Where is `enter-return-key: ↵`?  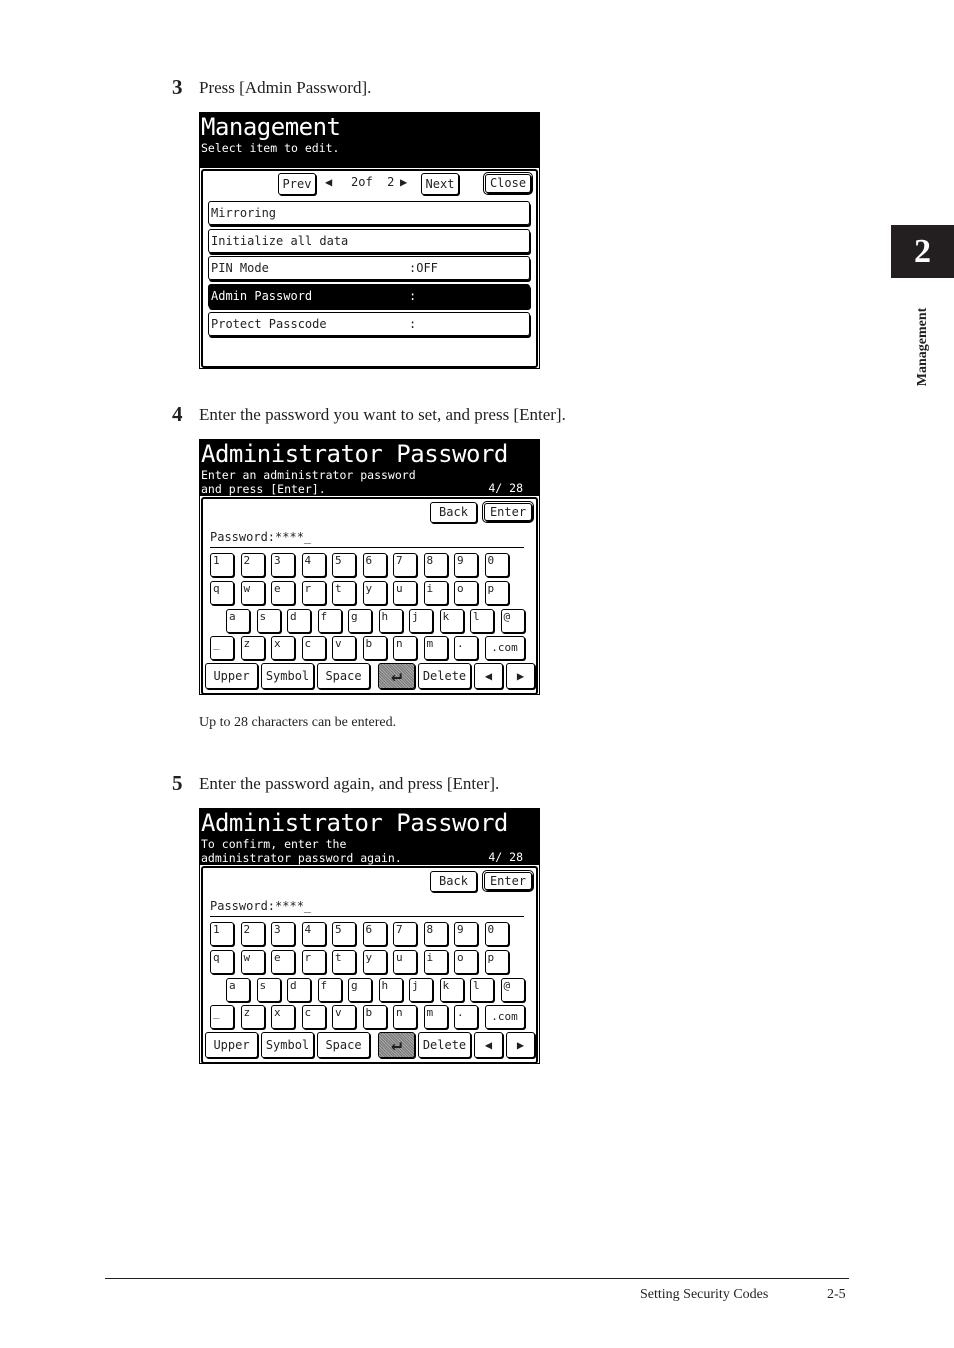 enter-return-key: ↵ is located at coordinates (396, 676).